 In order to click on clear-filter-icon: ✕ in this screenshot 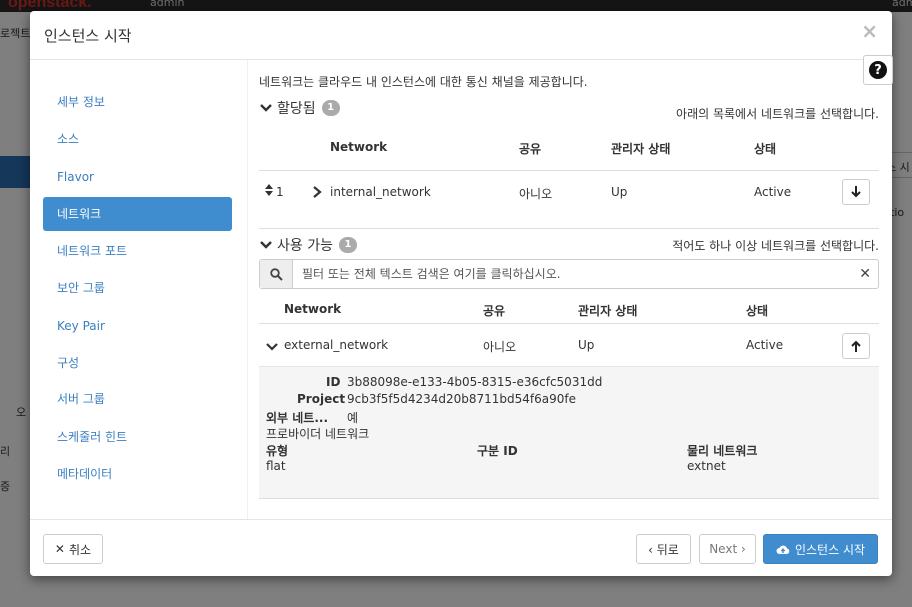, I will do `click(865, 274)`.